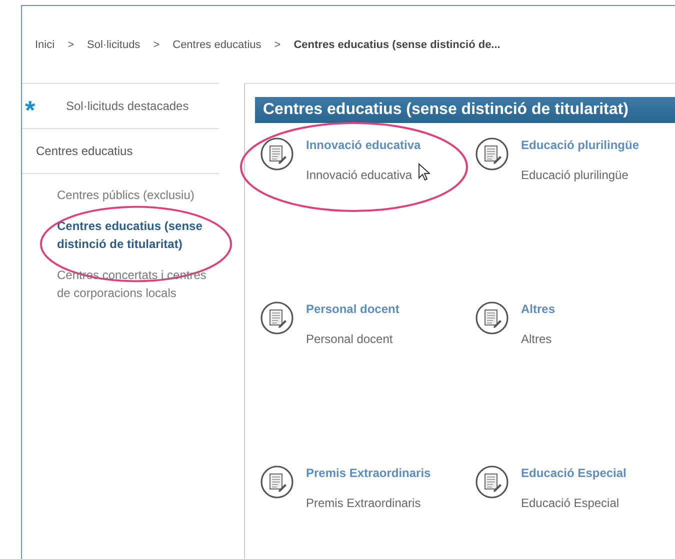  Describe the element at coordinates (538, 309) in the screenshot. I see `card-title-link: Altres` at that location.